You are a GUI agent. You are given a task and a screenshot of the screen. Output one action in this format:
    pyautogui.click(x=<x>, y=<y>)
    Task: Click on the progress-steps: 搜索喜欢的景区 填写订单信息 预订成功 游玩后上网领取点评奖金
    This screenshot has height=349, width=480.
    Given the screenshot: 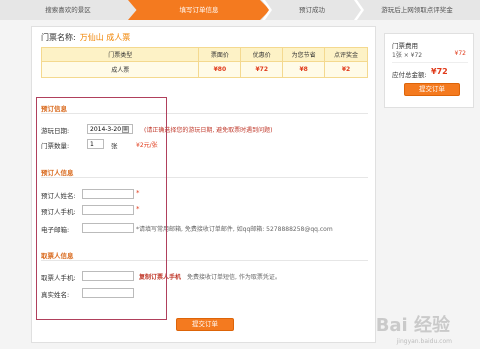 What is the action you would take?
    pyautogui.click(x=240, y=10)
    